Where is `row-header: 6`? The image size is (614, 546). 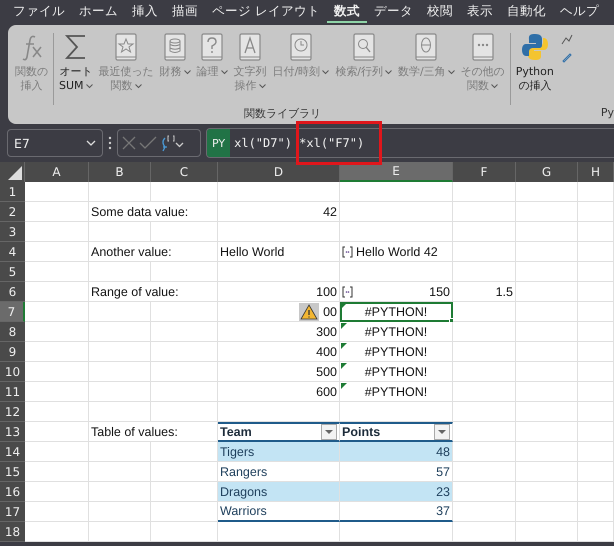
row-header: 6 is located at coordinates (12, 292).